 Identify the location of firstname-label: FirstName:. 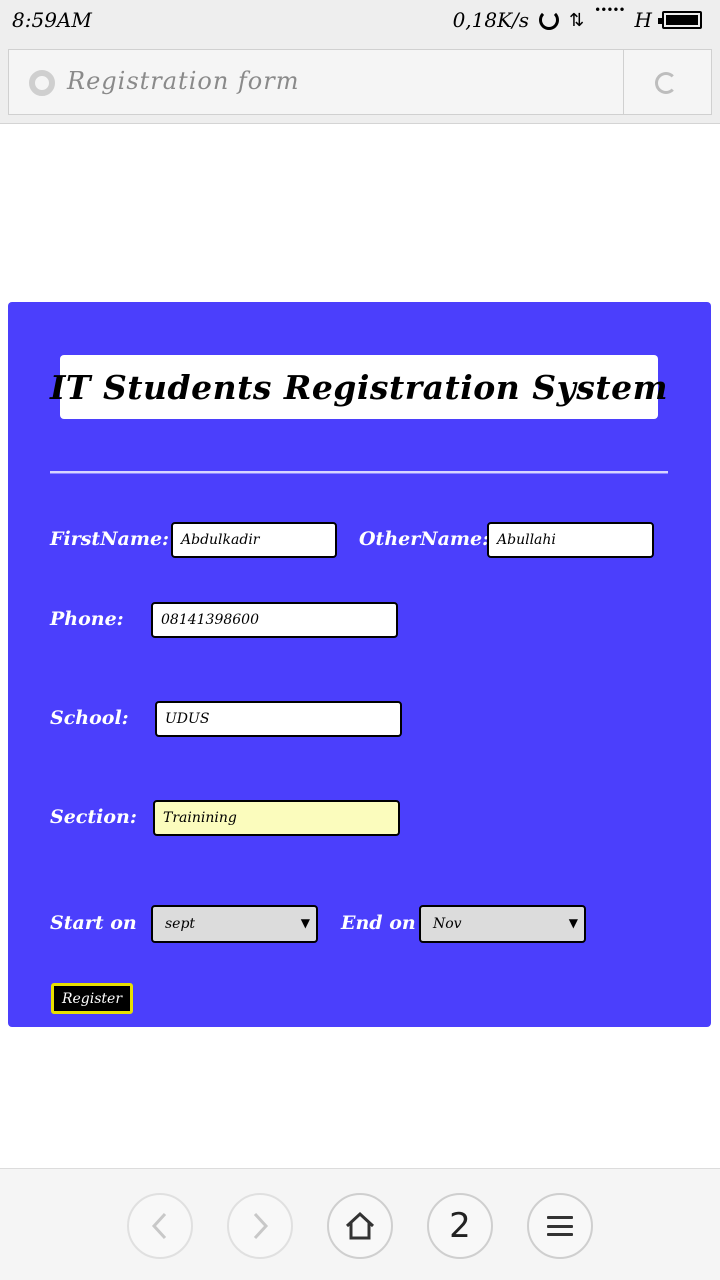
(110, 539).